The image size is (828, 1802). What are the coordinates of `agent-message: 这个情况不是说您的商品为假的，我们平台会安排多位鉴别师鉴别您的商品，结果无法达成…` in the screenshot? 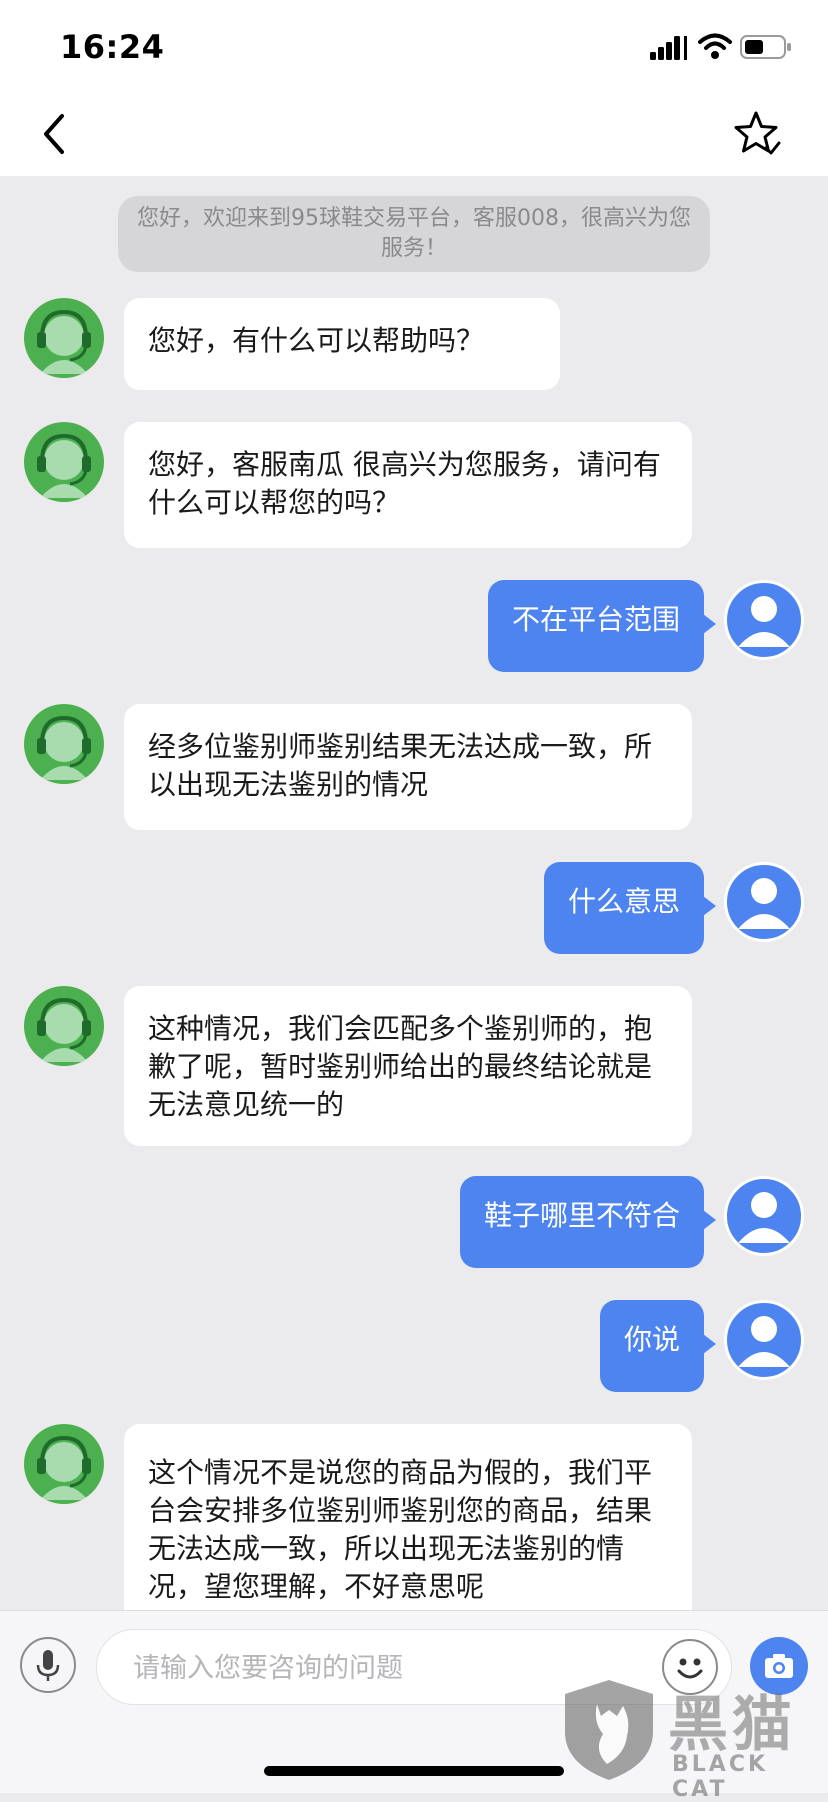 It's located at (408, 1517).